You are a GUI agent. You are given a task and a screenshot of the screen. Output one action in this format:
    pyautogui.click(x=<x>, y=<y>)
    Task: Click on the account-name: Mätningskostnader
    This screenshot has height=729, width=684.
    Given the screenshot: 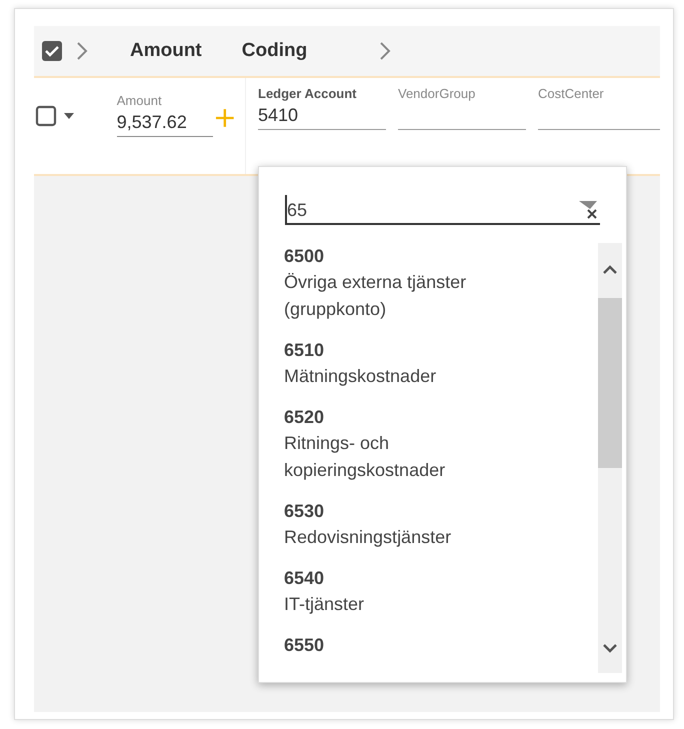 What is the action you would take?
    pyautogui.click(x=399, y=376)
    